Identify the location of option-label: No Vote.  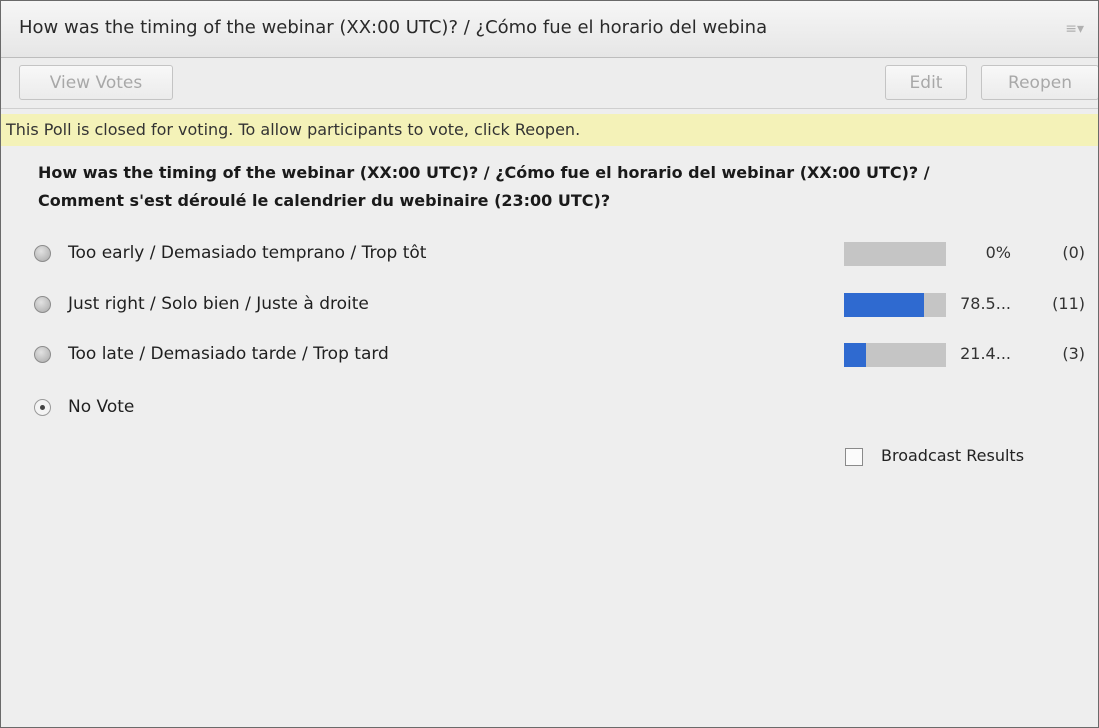
(101, 407).